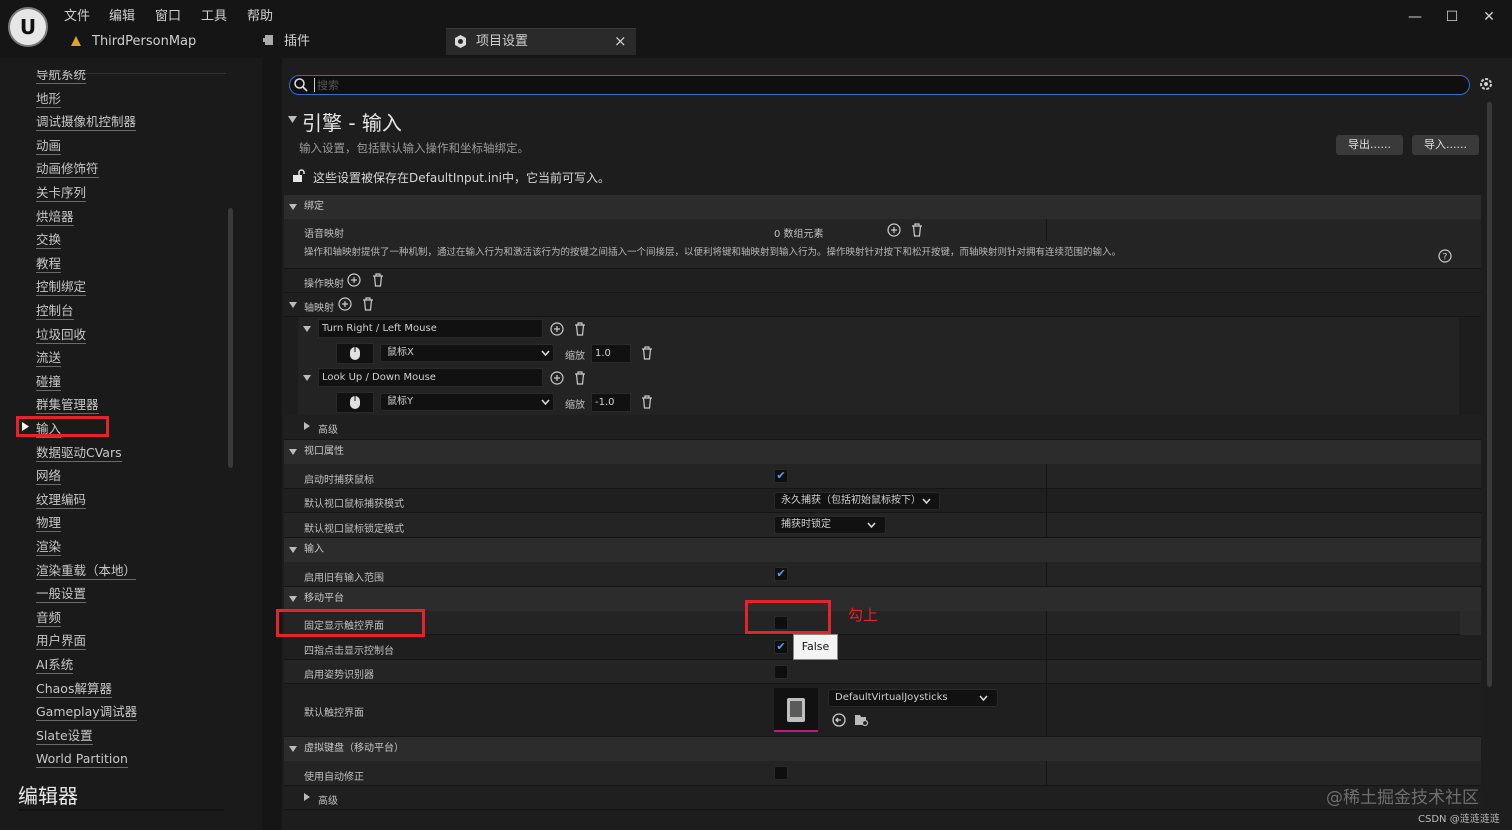 The image size is (1512, 830). I want to click on sidebar-item: 控制台, so click(55, 311).